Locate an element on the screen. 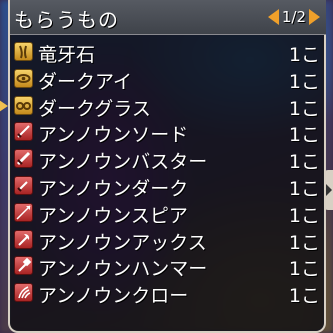  page-indicator: 1/2 is located at coordinates (293, 17).